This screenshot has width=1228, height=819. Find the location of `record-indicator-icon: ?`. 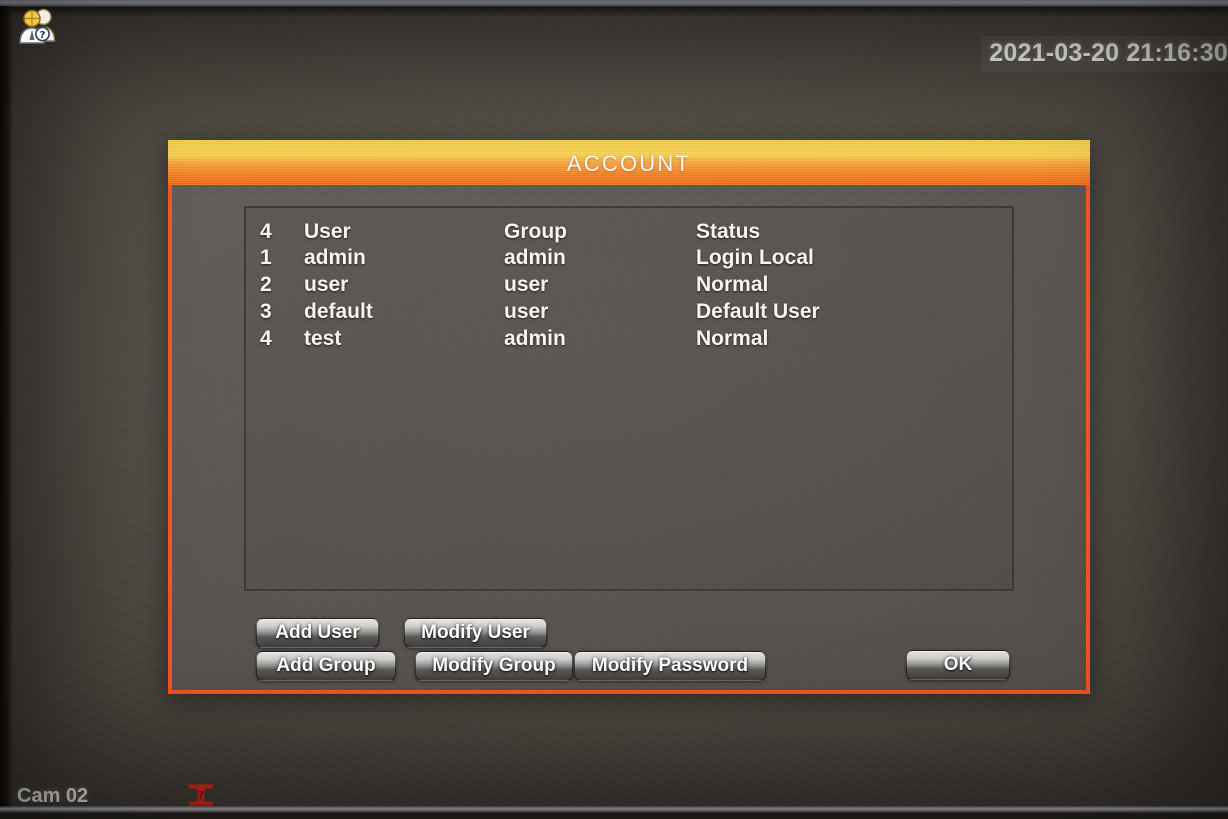

record-indicator-icon: ? is located at coordinates (201, 795).